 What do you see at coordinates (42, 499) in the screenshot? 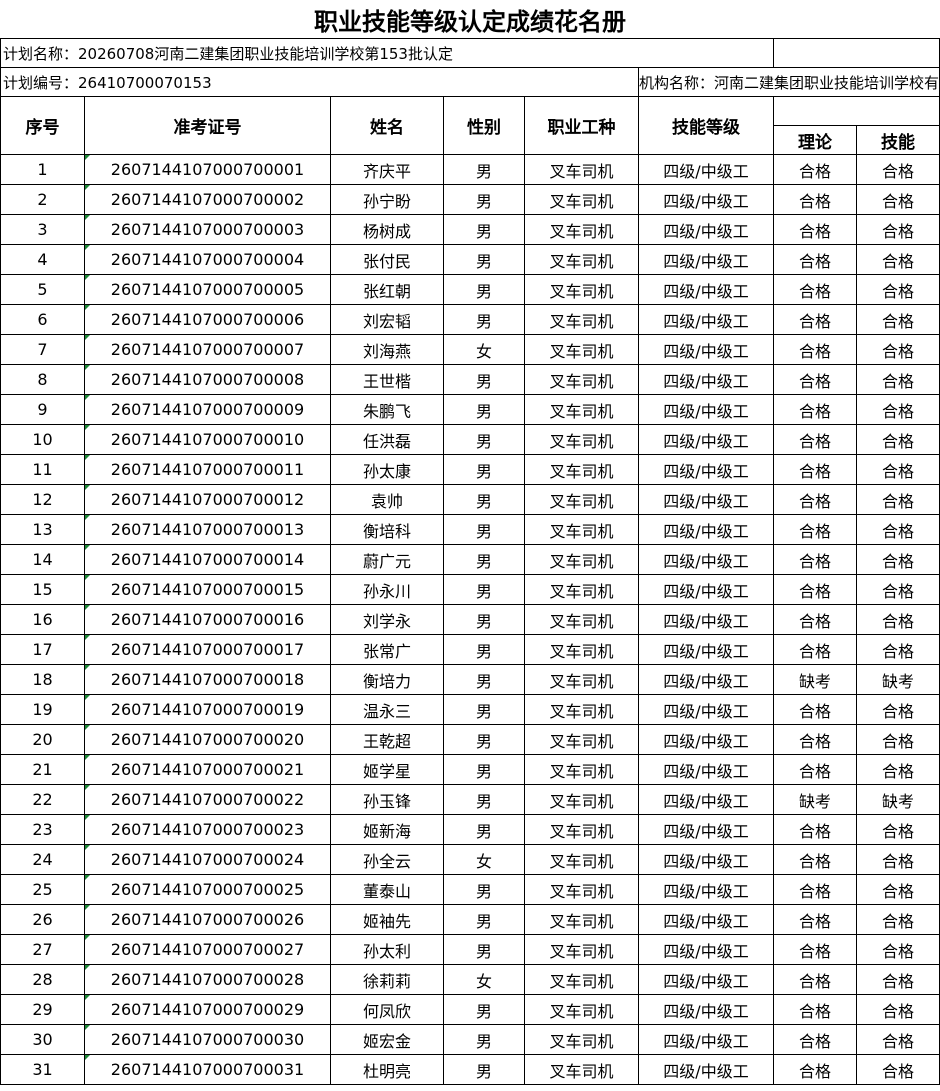
I see `cell-seq: 12` at bounding box center [42, 499].